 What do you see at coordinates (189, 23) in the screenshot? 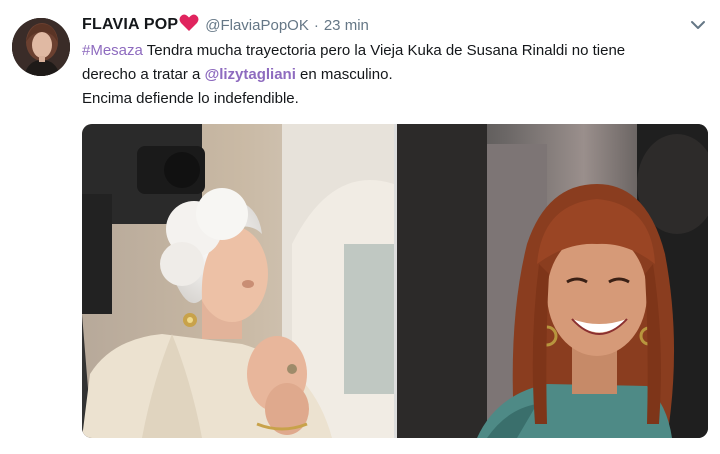
I see `heart-icon` at bounding box center [189, 23].